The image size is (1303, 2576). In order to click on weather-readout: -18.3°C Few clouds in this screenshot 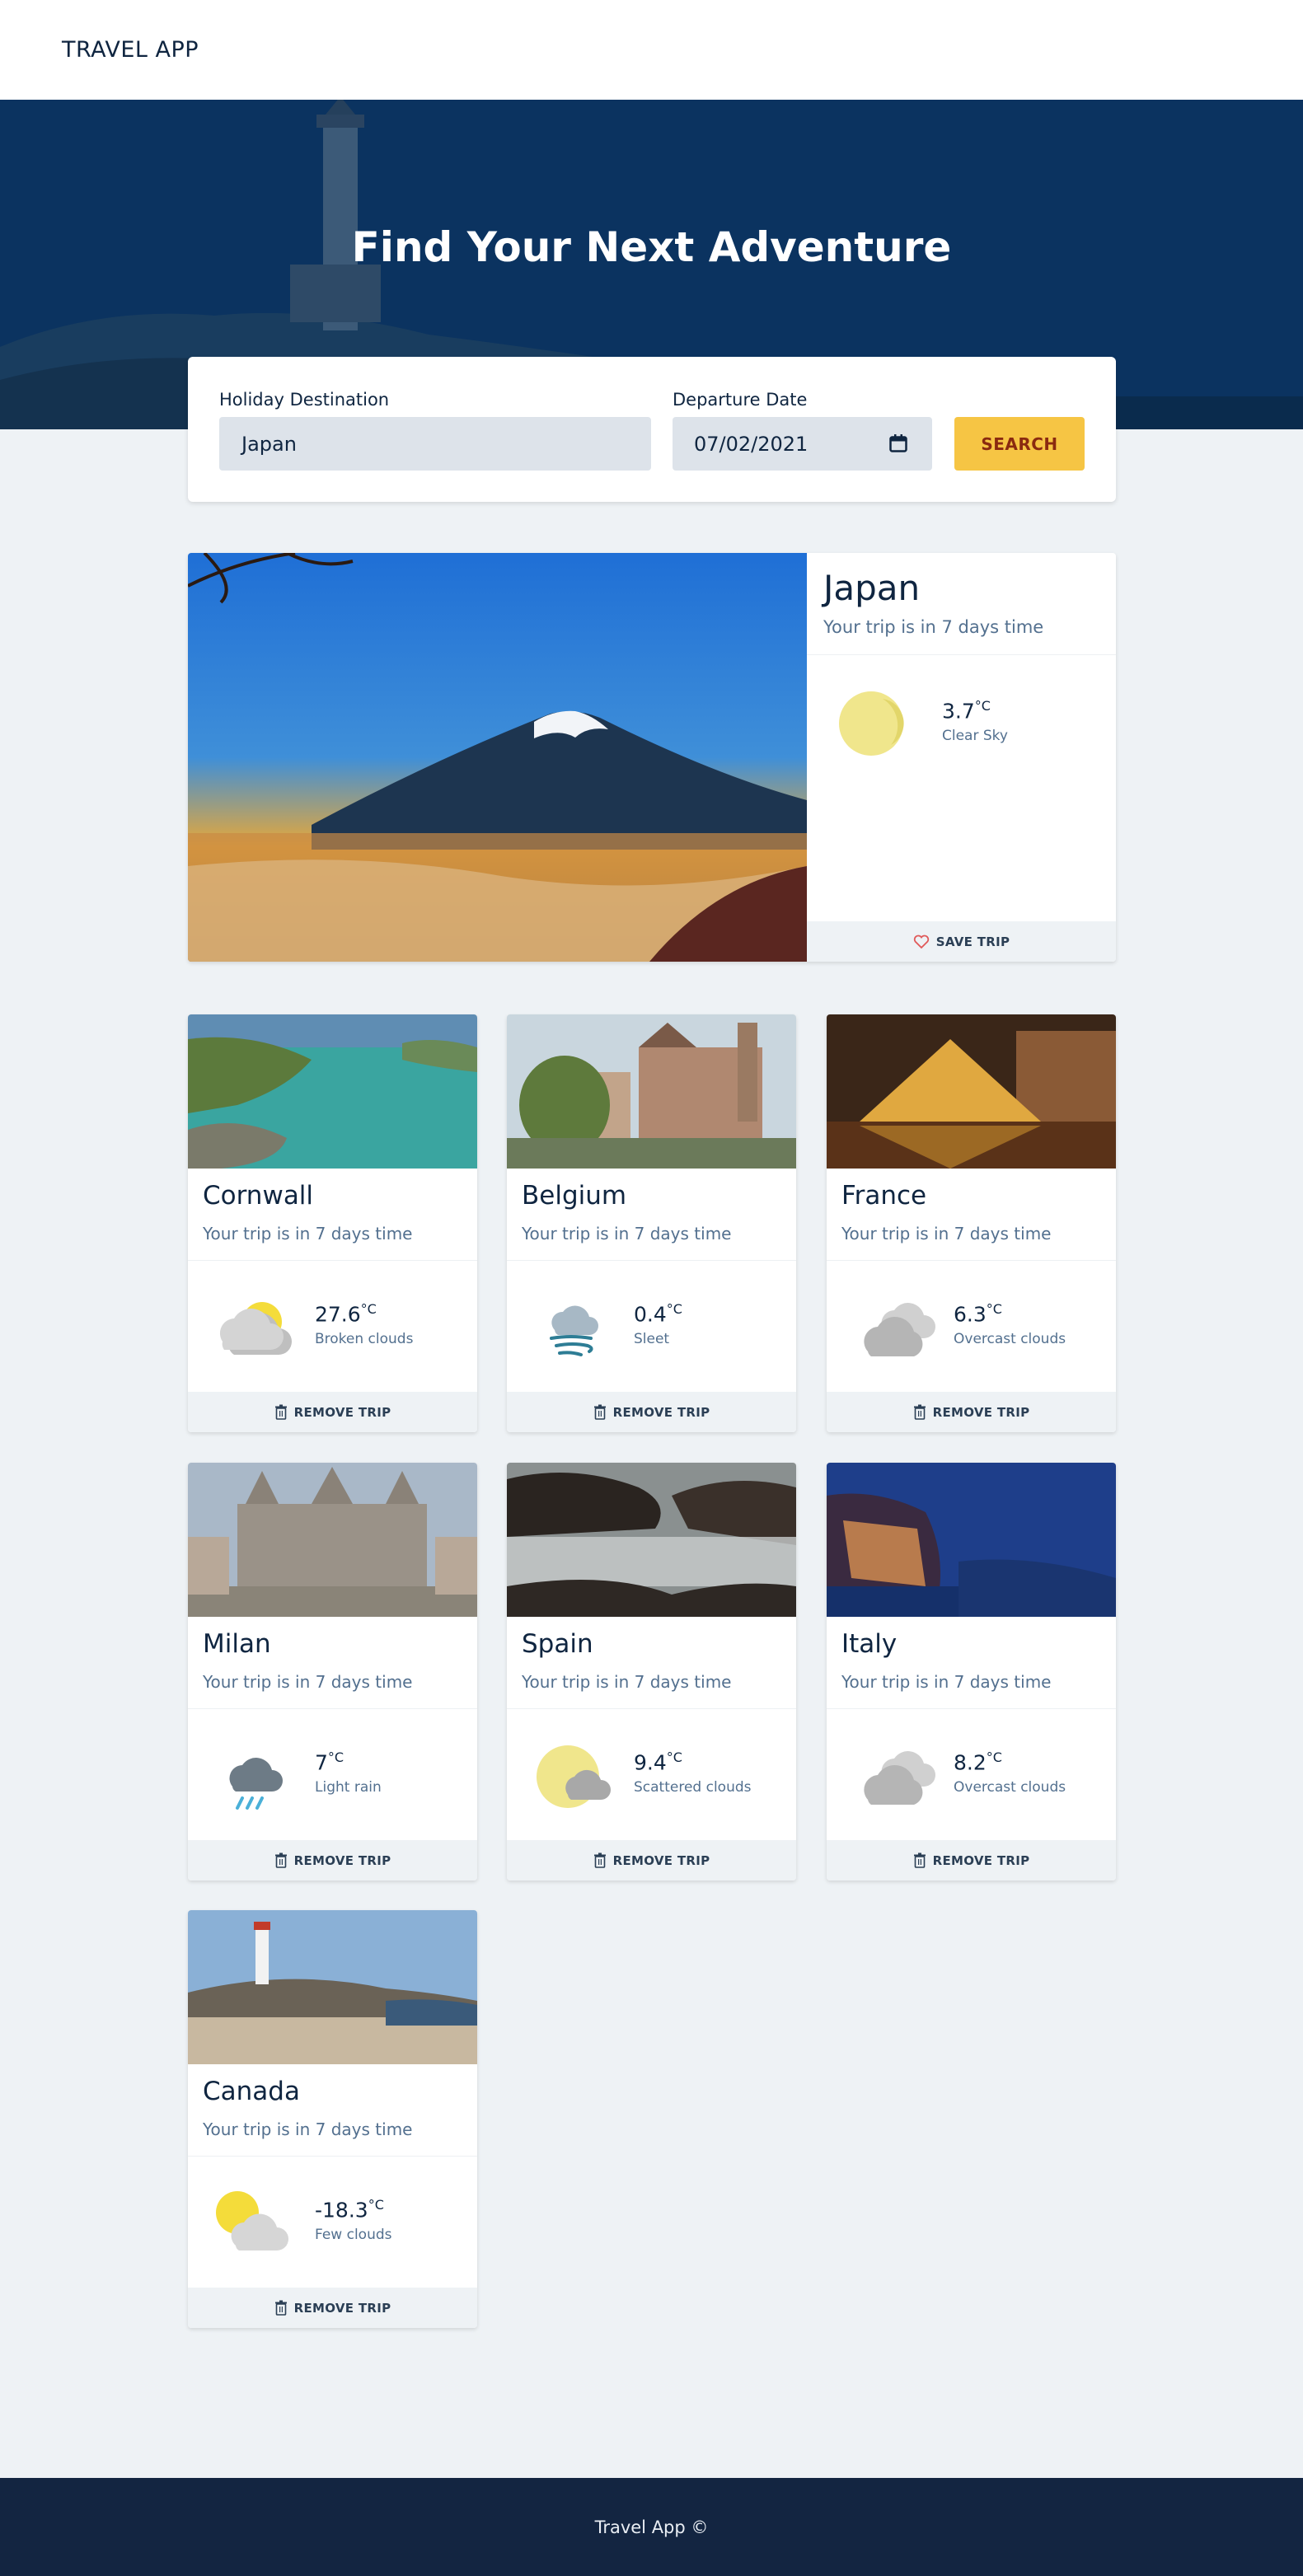, I will do `click(354, 2220)`.